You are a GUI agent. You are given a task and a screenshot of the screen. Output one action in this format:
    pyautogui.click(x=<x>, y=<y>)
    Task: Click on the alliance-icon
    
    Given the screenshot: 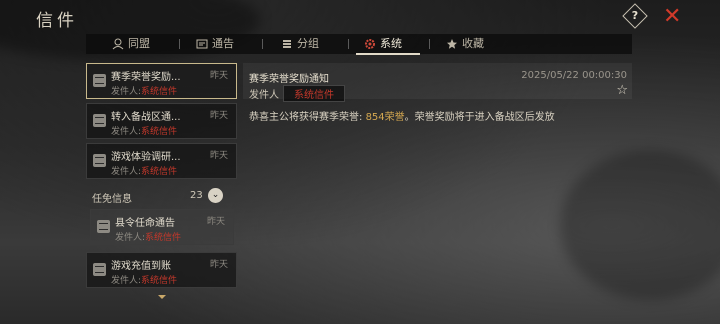 What is the action you would take?
    pyautogui.click(x=118, y=44)
    